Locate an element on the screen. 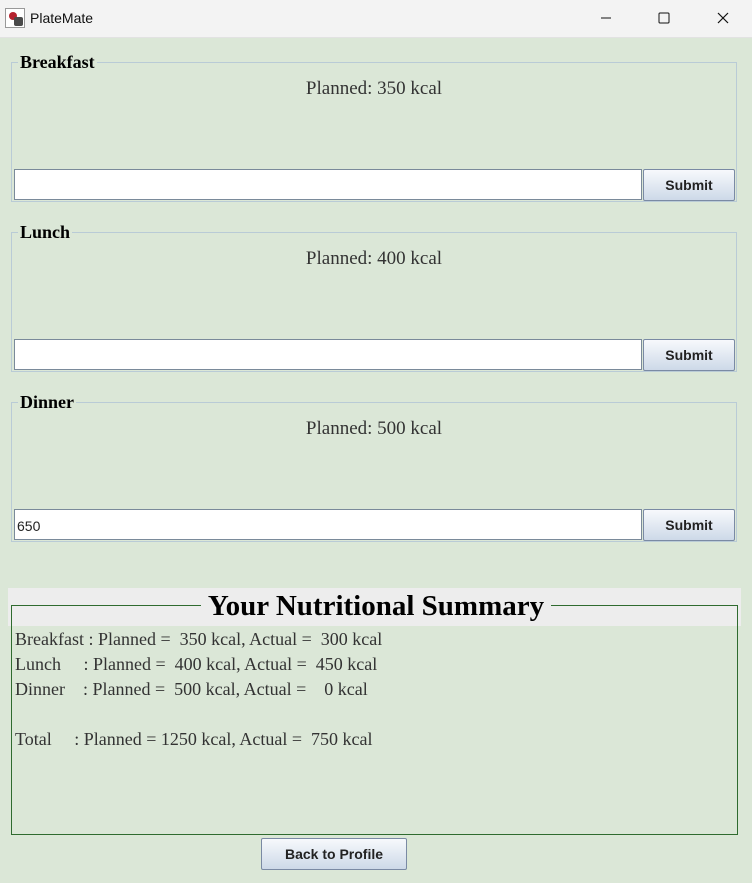 This screenshot has width=752, height=883. maximize-icon is located at coordinates (664, 18).